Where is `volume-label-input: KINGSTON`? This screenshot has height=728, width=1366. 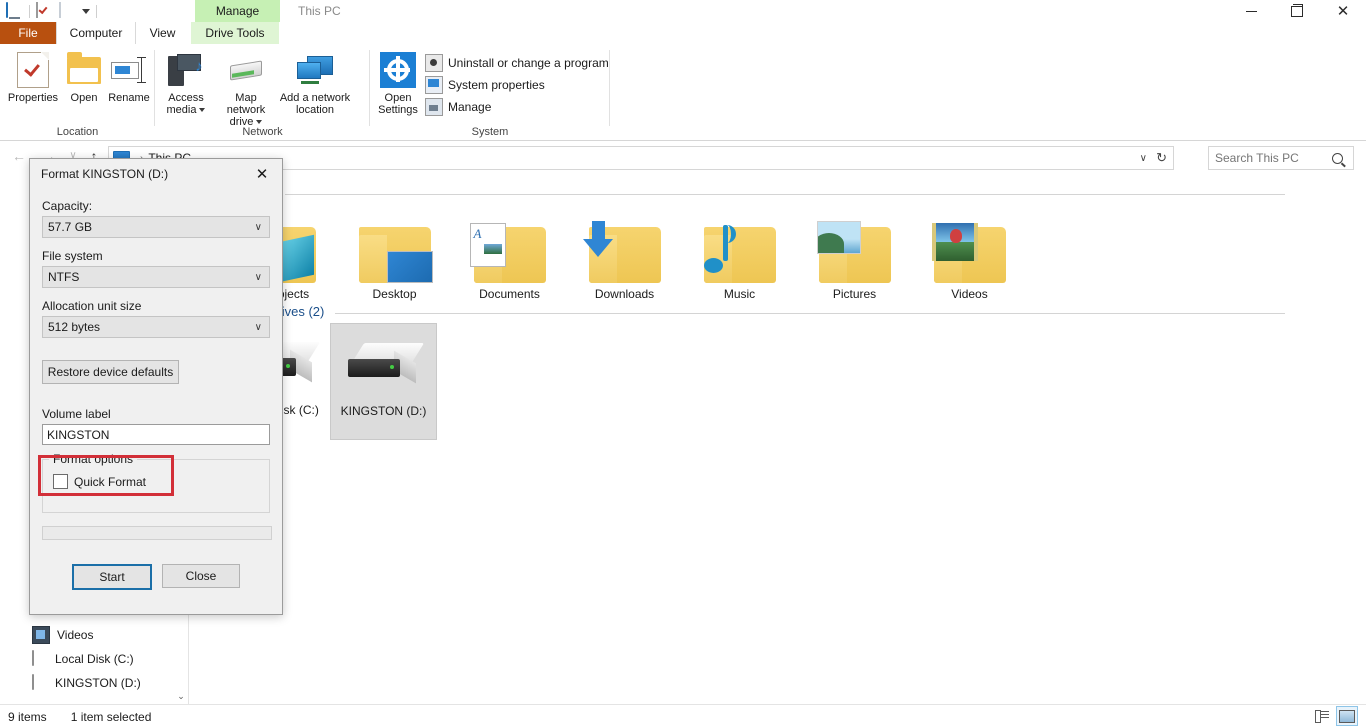
volume-label-input: KINGSTON is located at coordinates (156, 434).